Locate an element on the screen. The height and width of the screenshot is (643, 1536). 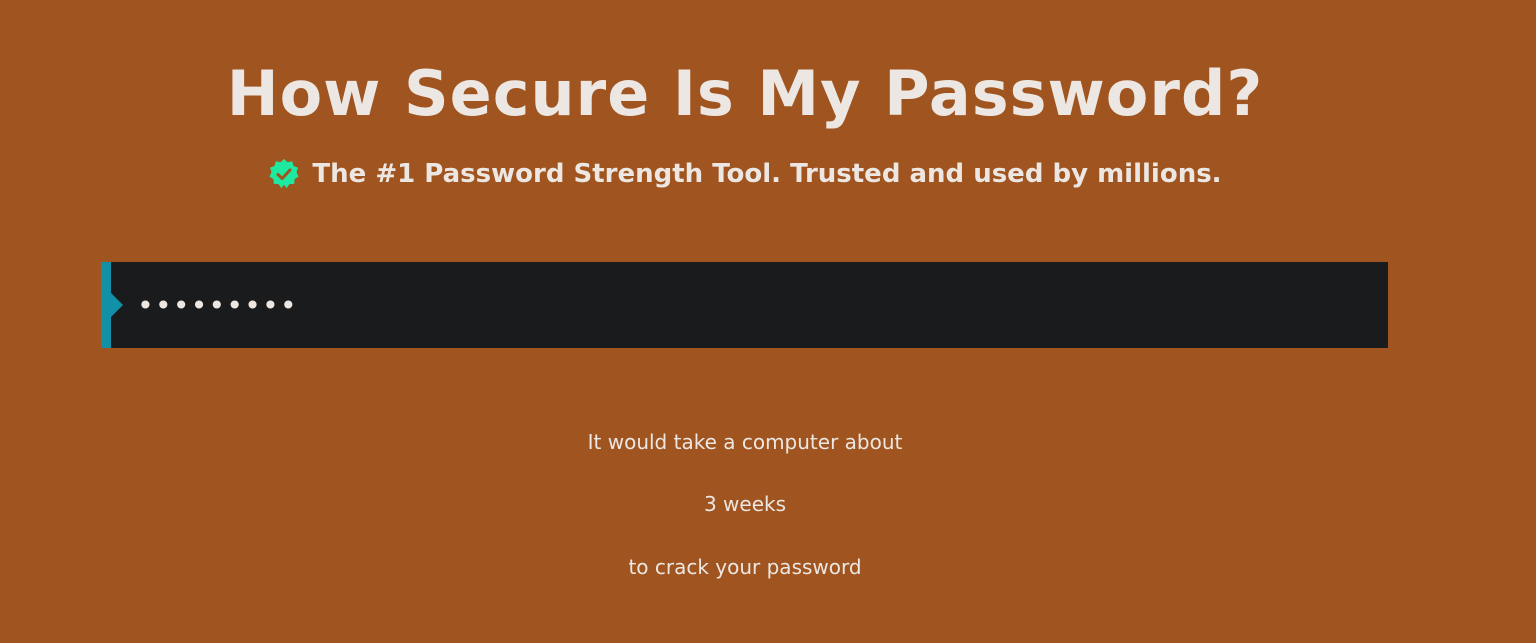
result-outro-text: to crack your password is located at coordinates (745, 567).